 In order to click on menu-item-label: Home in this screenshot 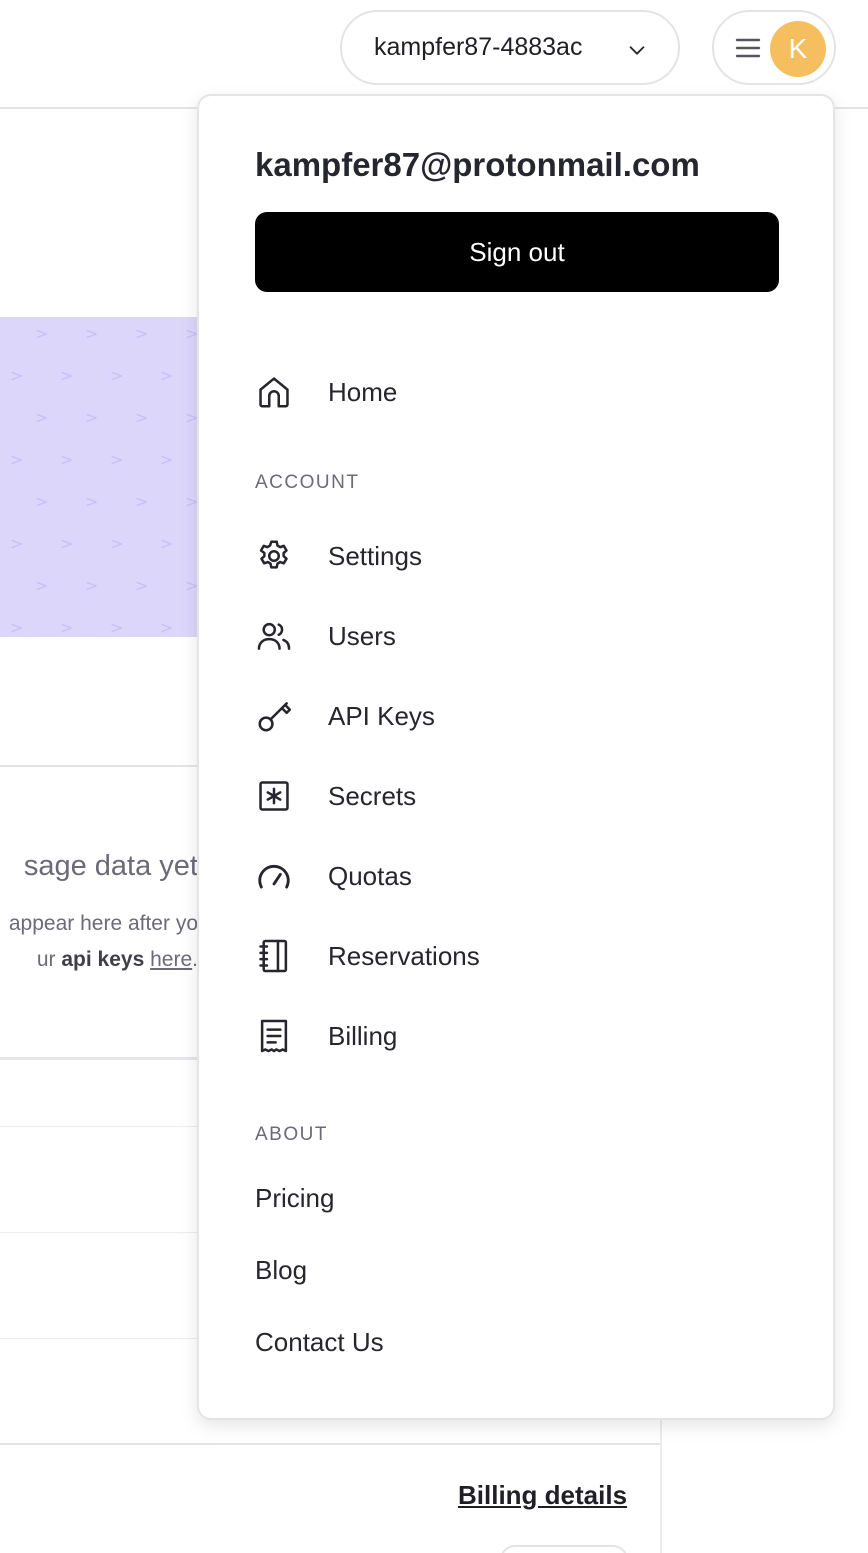, I will do `click(363, 391)`.